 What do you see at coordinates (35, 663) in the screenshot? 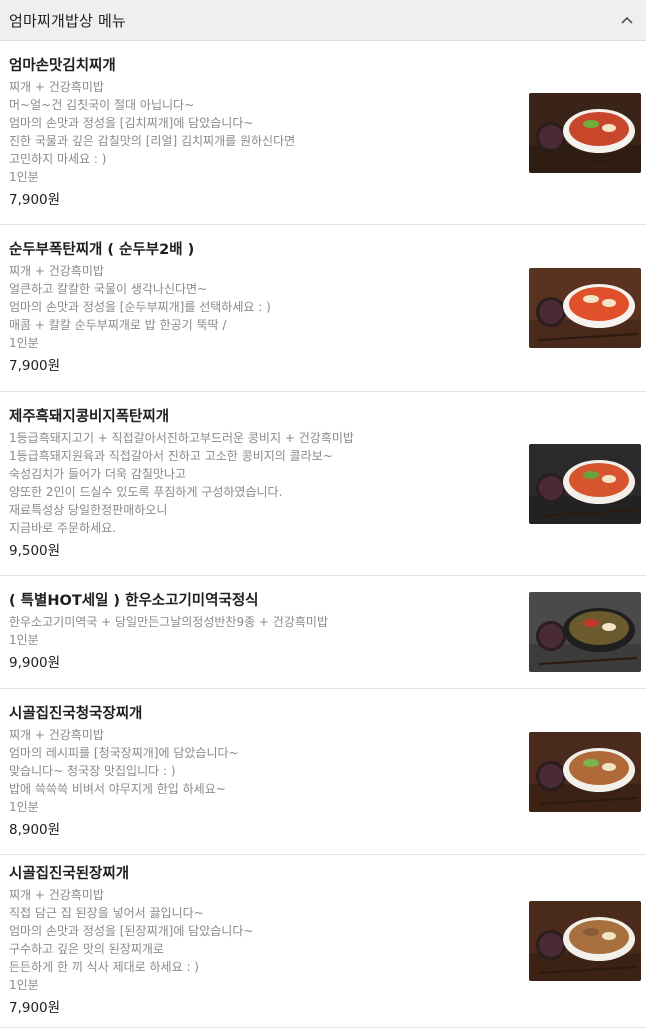
I see `menu-item-price: 9,900원` at bounding box center [35, 663].